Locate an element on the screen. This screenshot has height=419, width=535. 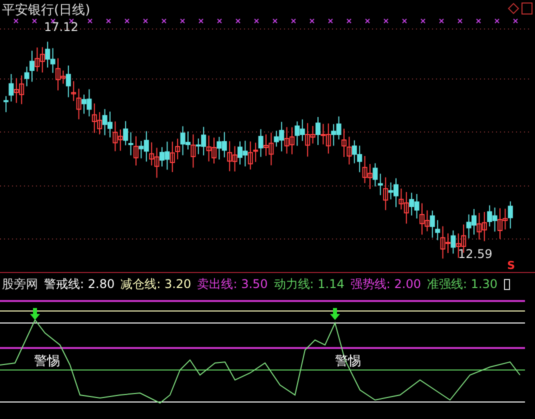
panel-icon is located at coordinates (527, 8).